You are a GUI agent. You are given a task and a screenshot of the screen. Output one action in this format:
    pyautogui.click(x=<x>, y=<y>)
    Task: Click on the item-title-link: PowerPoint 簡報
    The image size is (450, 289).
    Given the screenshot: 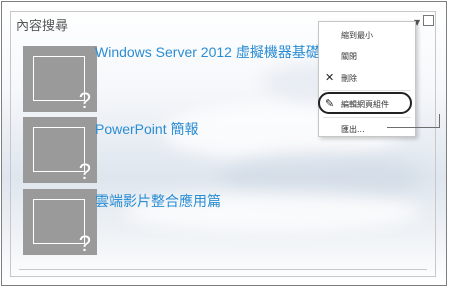 What is the action you would take?
    pyautogui.click(x=146, y=129)
    